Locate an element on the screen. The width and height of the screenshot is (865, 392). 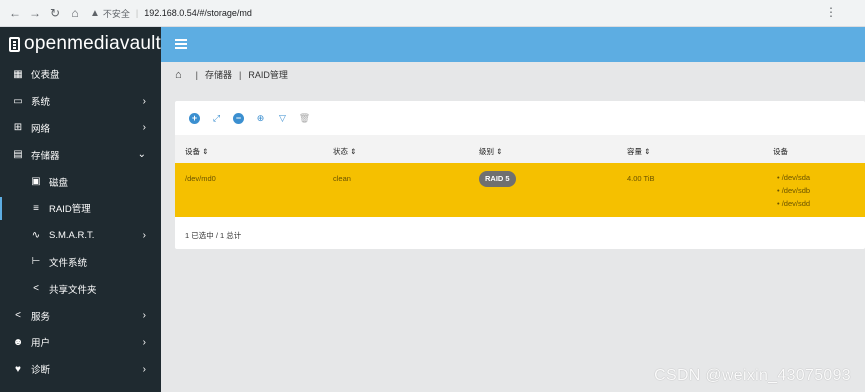
sidebar-item-filesystems: ⊢ 文件系统 is located at coordinates (80, 262).